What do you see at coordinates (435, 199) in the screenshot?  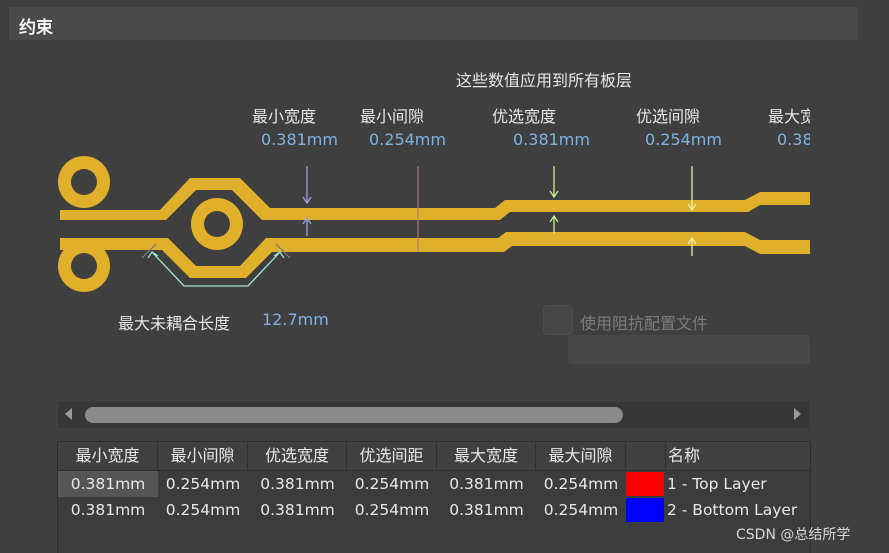 I see `upper-trace` at bounding box center [435, 199].